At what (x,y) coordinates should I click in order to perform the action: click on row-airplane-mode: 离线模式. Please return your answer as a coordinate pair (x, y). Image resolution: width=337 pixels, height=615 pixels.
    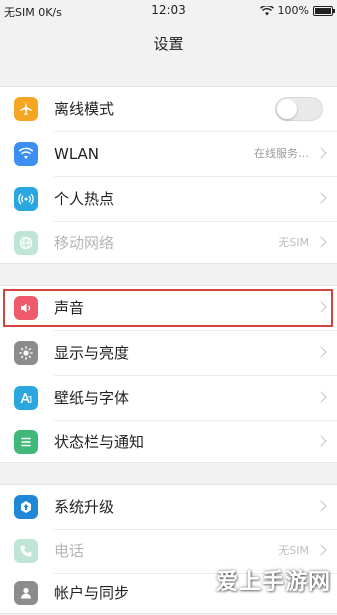
    Looking at the image, I should click on (168, 109).